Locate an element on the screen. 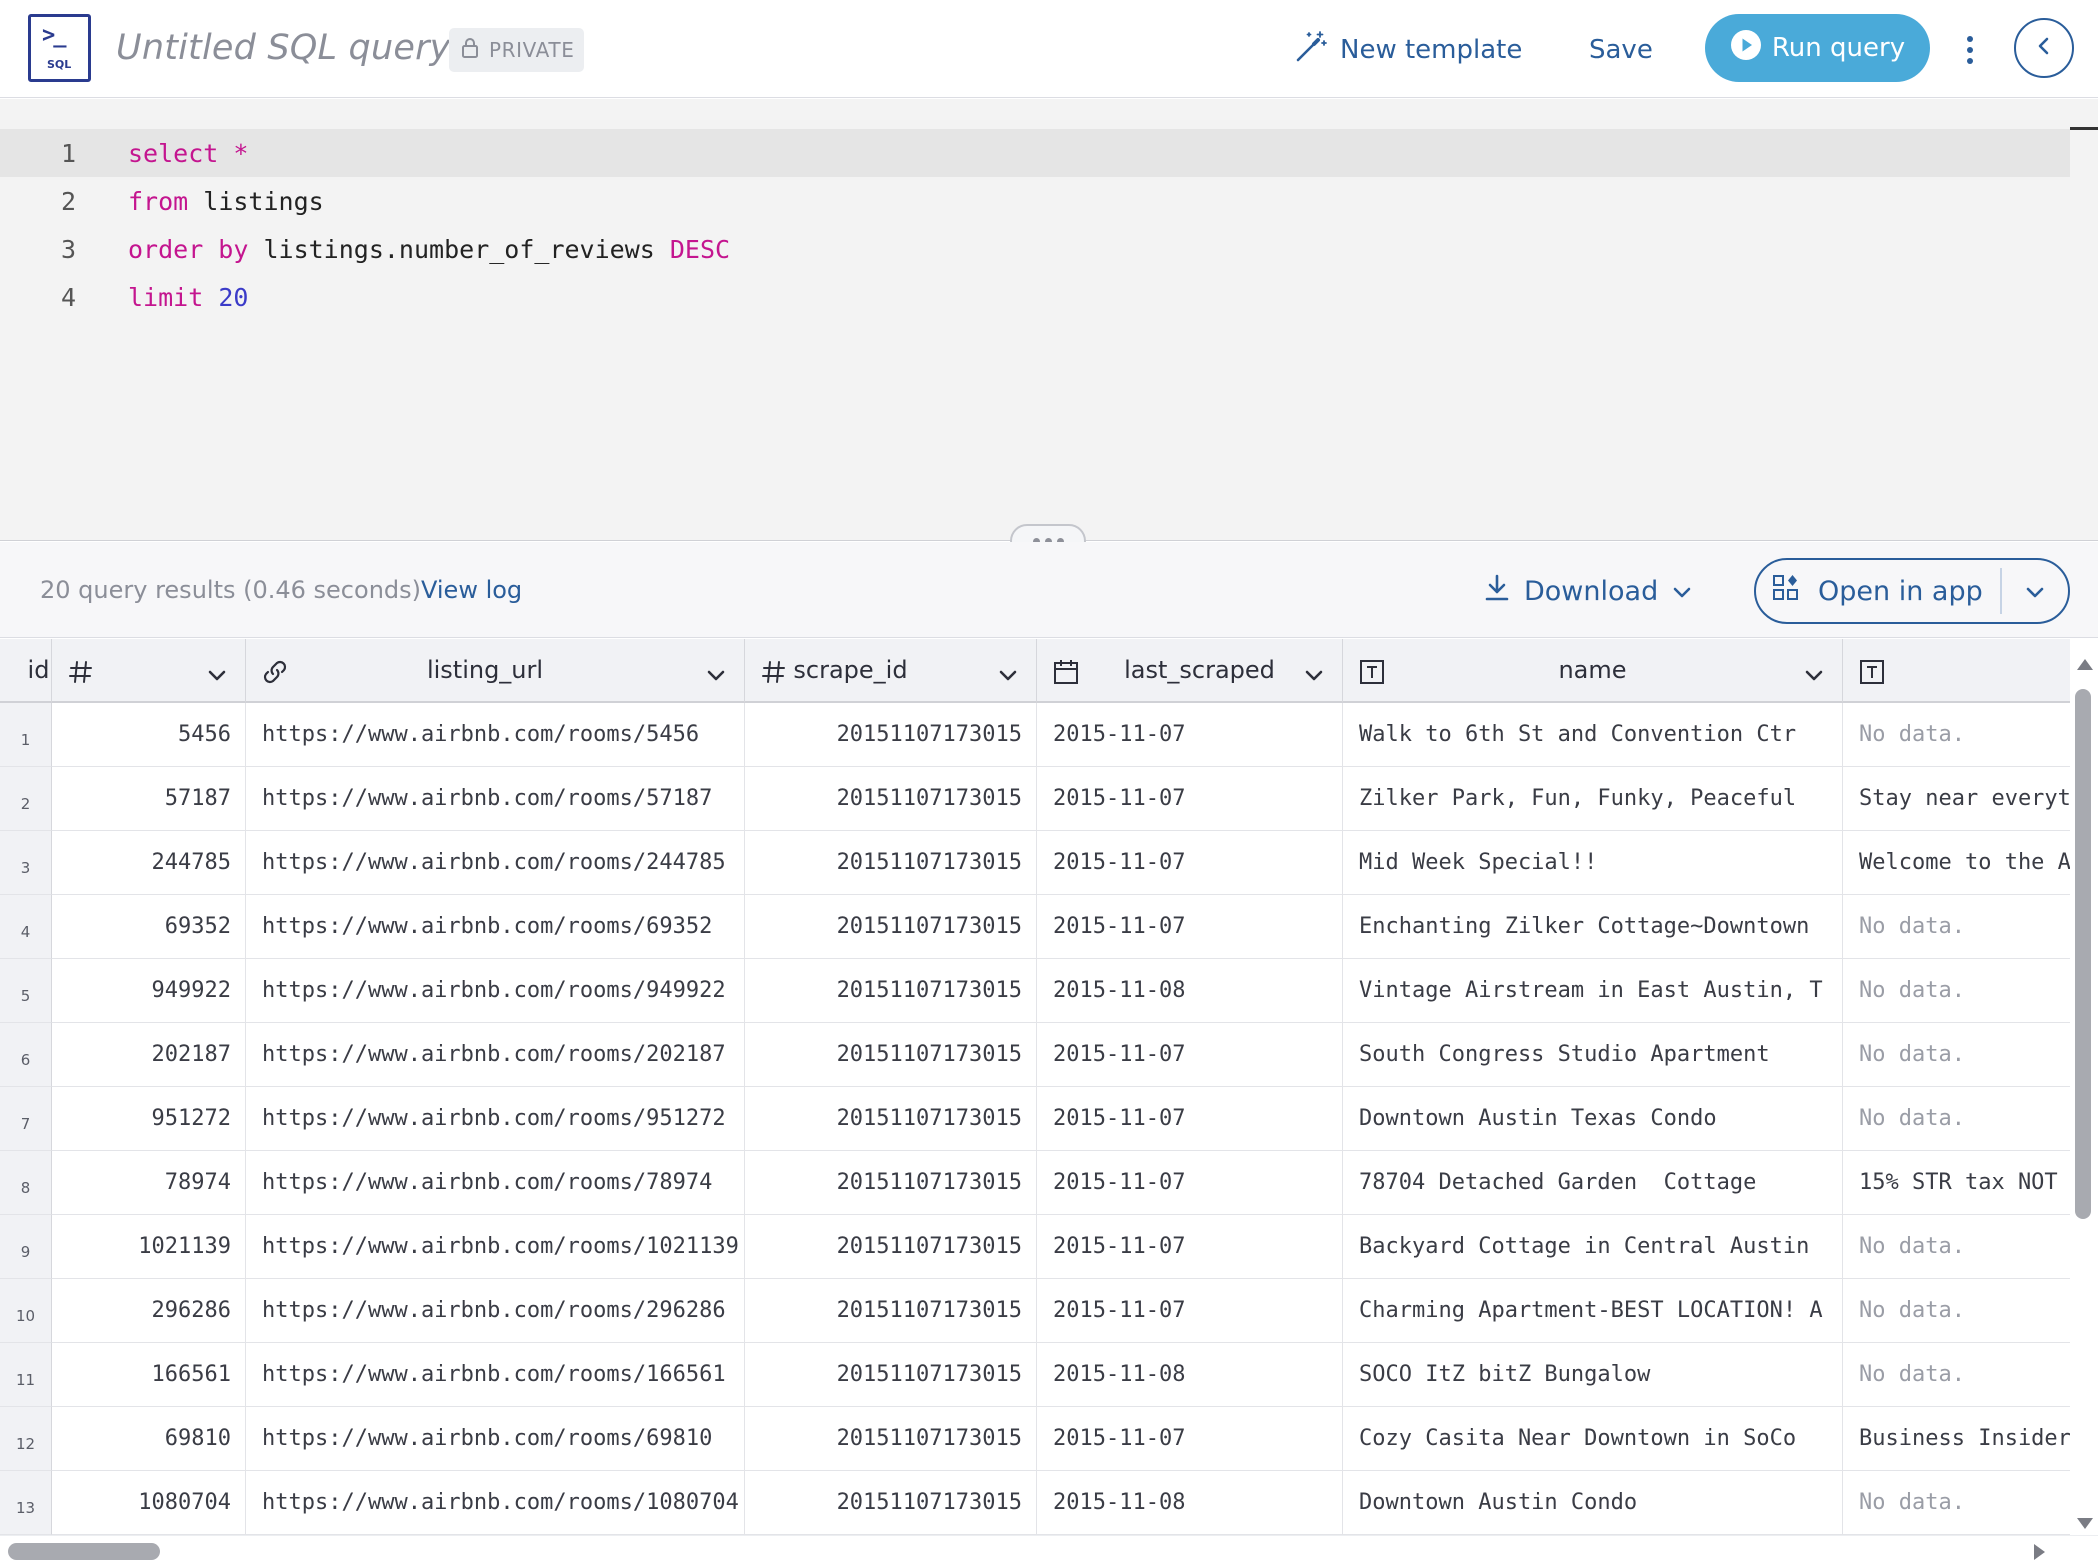 This screenshot has height=1565, width=2098. table-cell-listing-url: https://www.airbnb.com/rooms/78974 is located at coordinates (495, 1183).